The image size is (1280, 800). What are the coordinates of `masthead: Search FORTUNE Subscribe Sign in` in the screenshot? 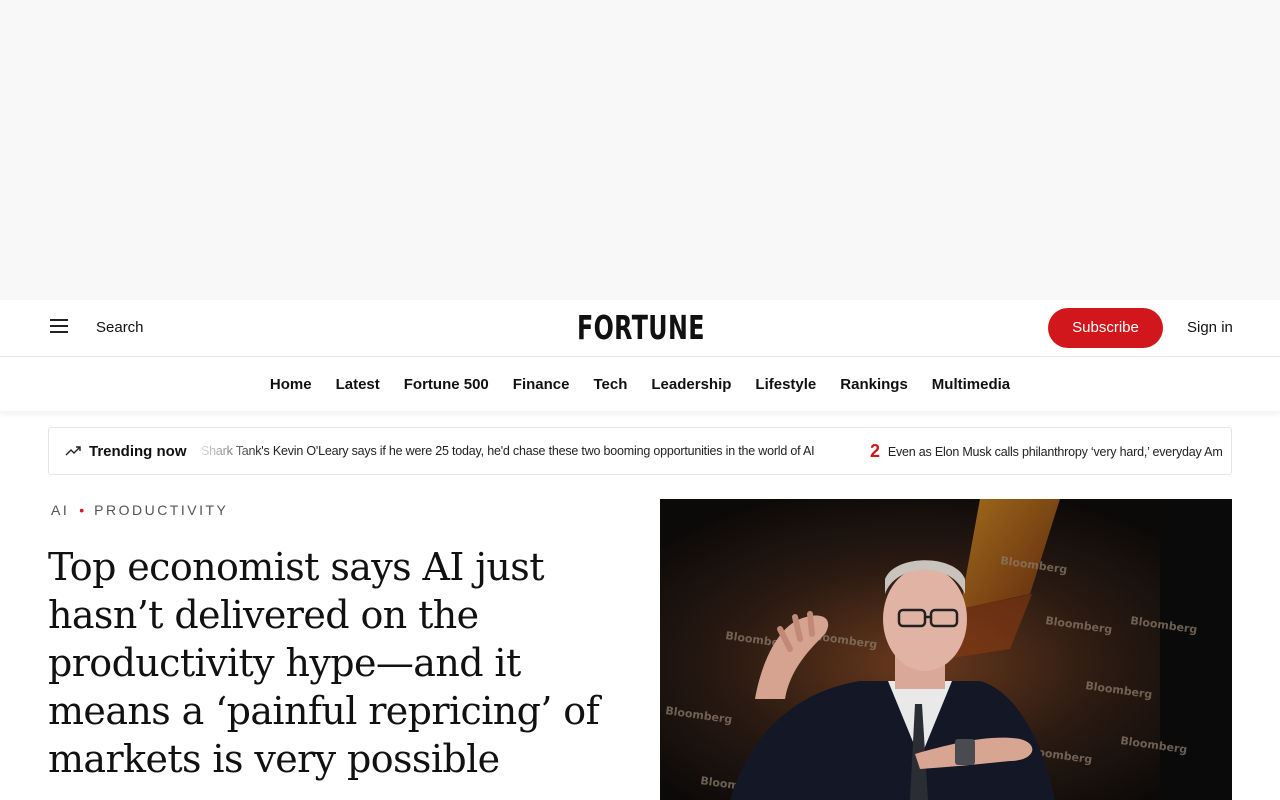 It's located at (640, 328).